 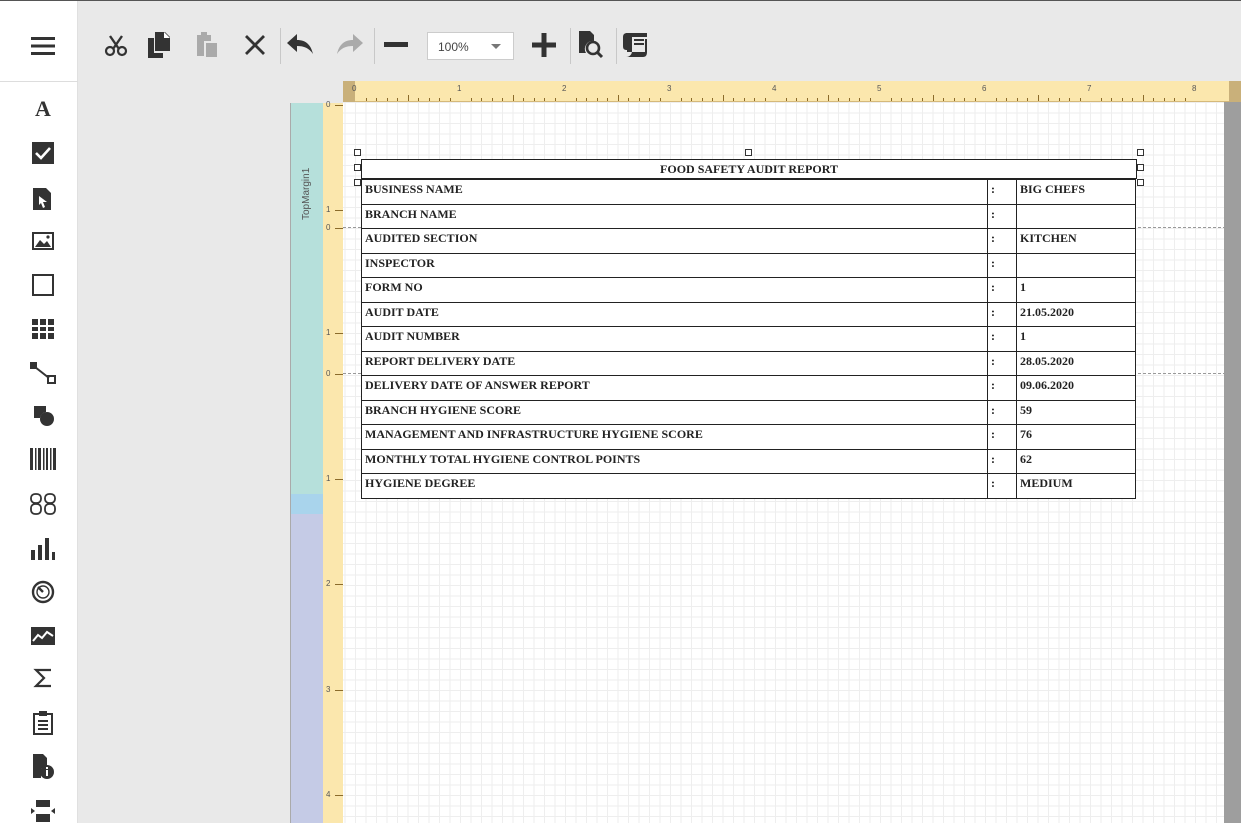 I want to click on script-icon, so click(x=636, y=45).